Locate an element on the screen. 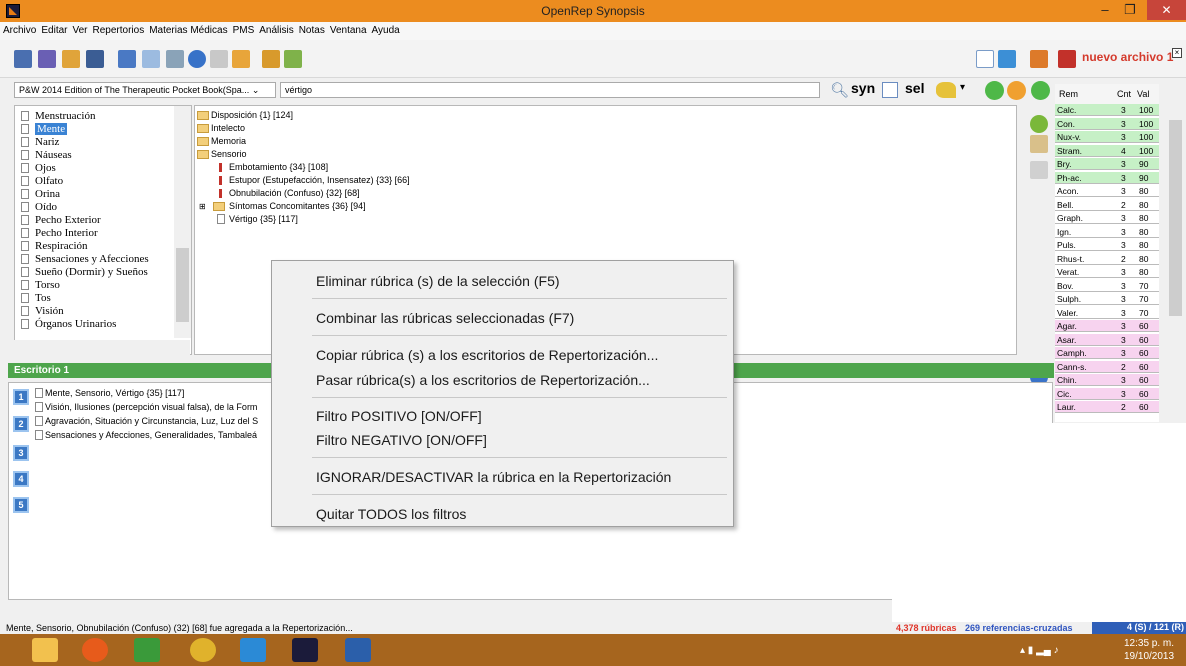 The width and height of the screenshot is (1186, 666). remedy-row: Graph. 3 80 is located at coordinates (1107, 218).